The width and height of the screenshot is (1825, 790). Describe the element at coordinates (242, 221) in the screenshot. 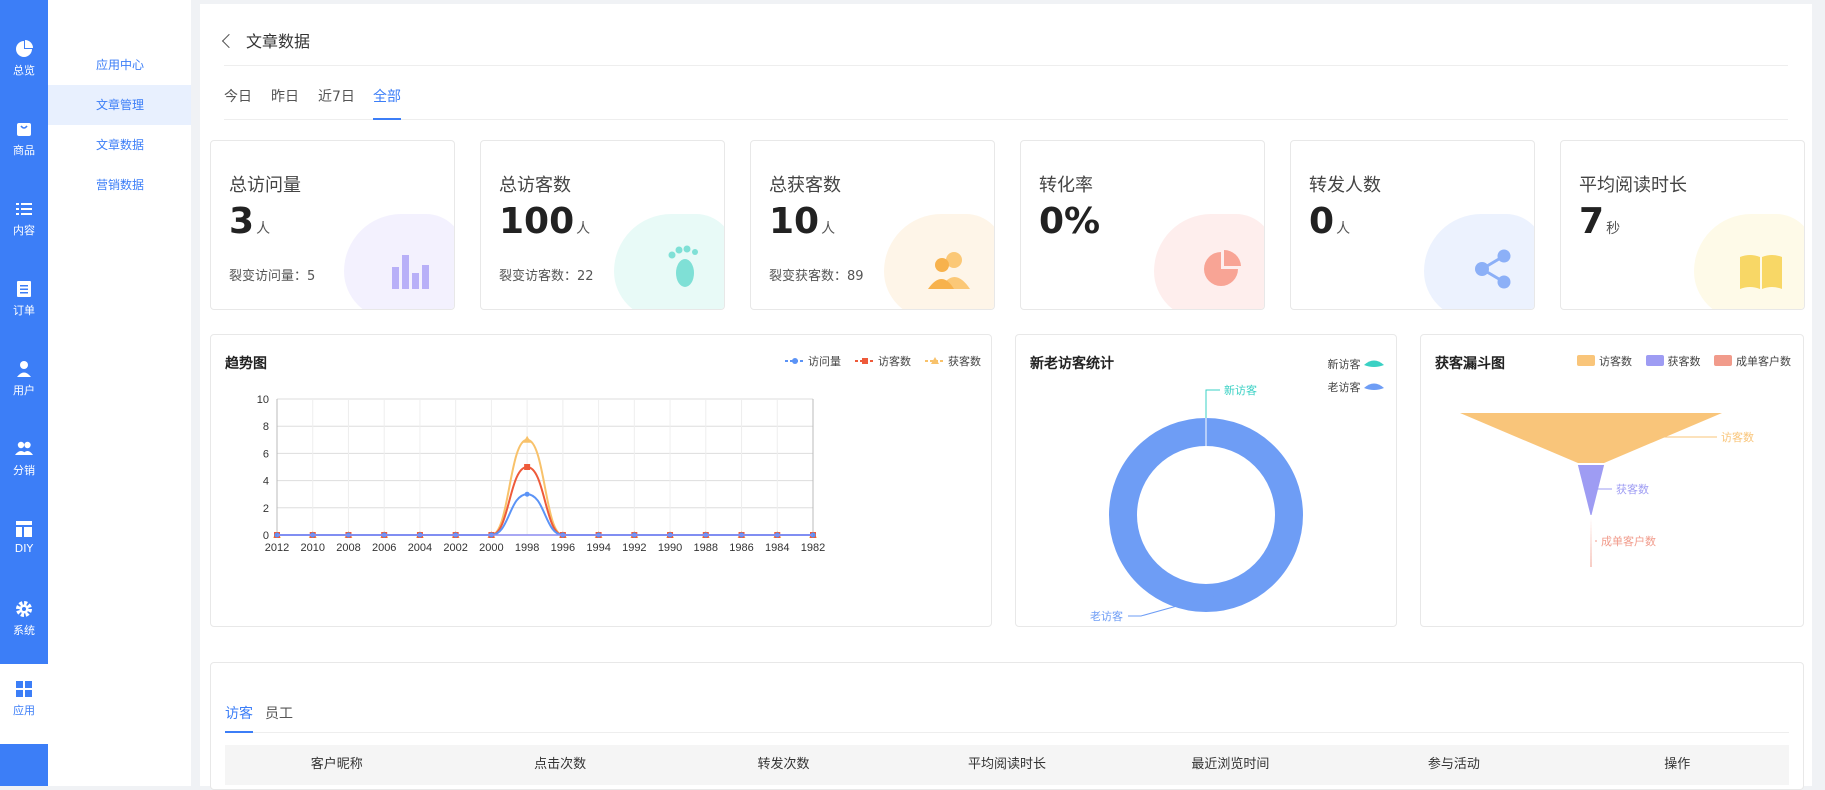

I see `stat-number: 3` at that location.